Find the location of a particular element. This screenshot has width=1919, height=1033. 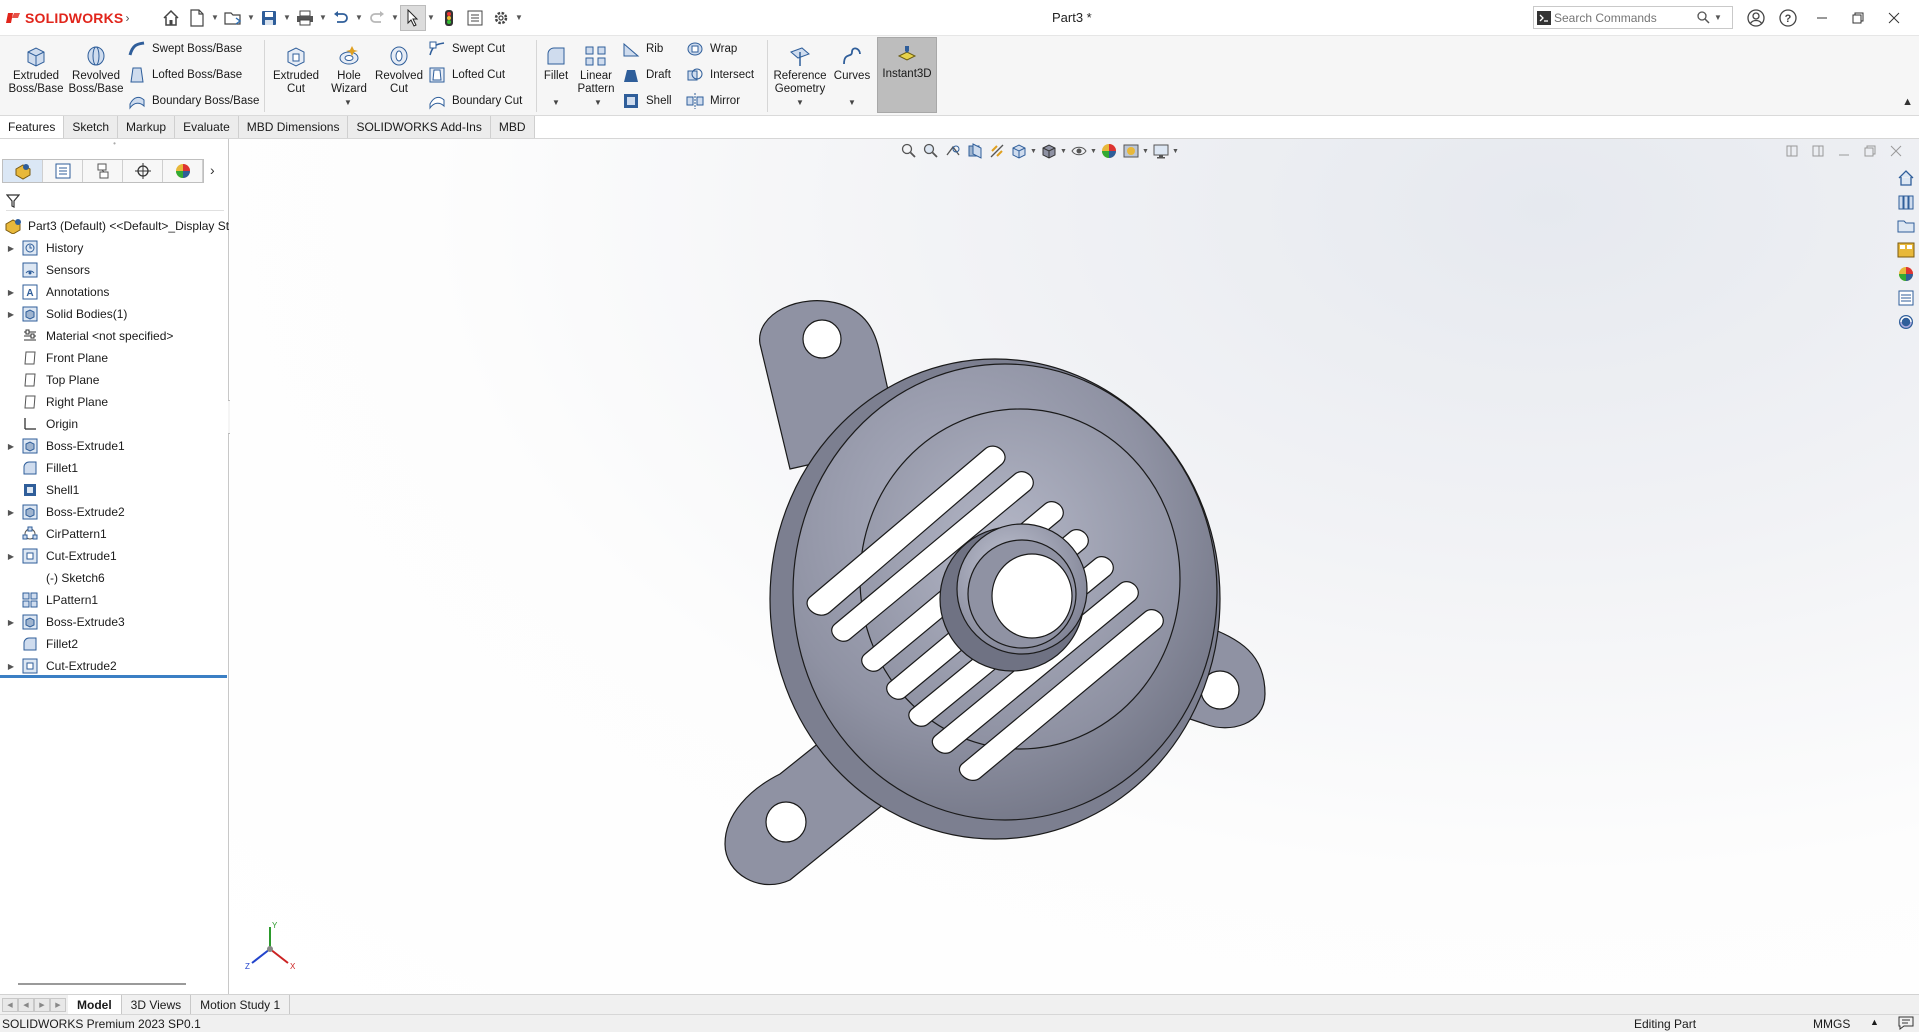

solidworks-resources-icon is located at coordinates (1906, 178).